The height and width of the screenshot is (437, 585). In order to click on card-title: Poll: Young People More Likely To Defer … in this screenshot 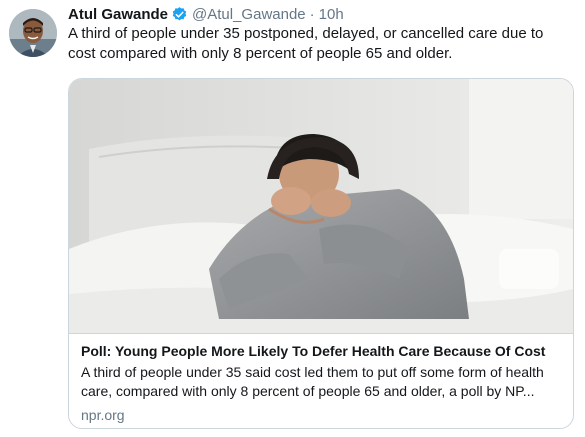, I will do `click(321, 351)`.